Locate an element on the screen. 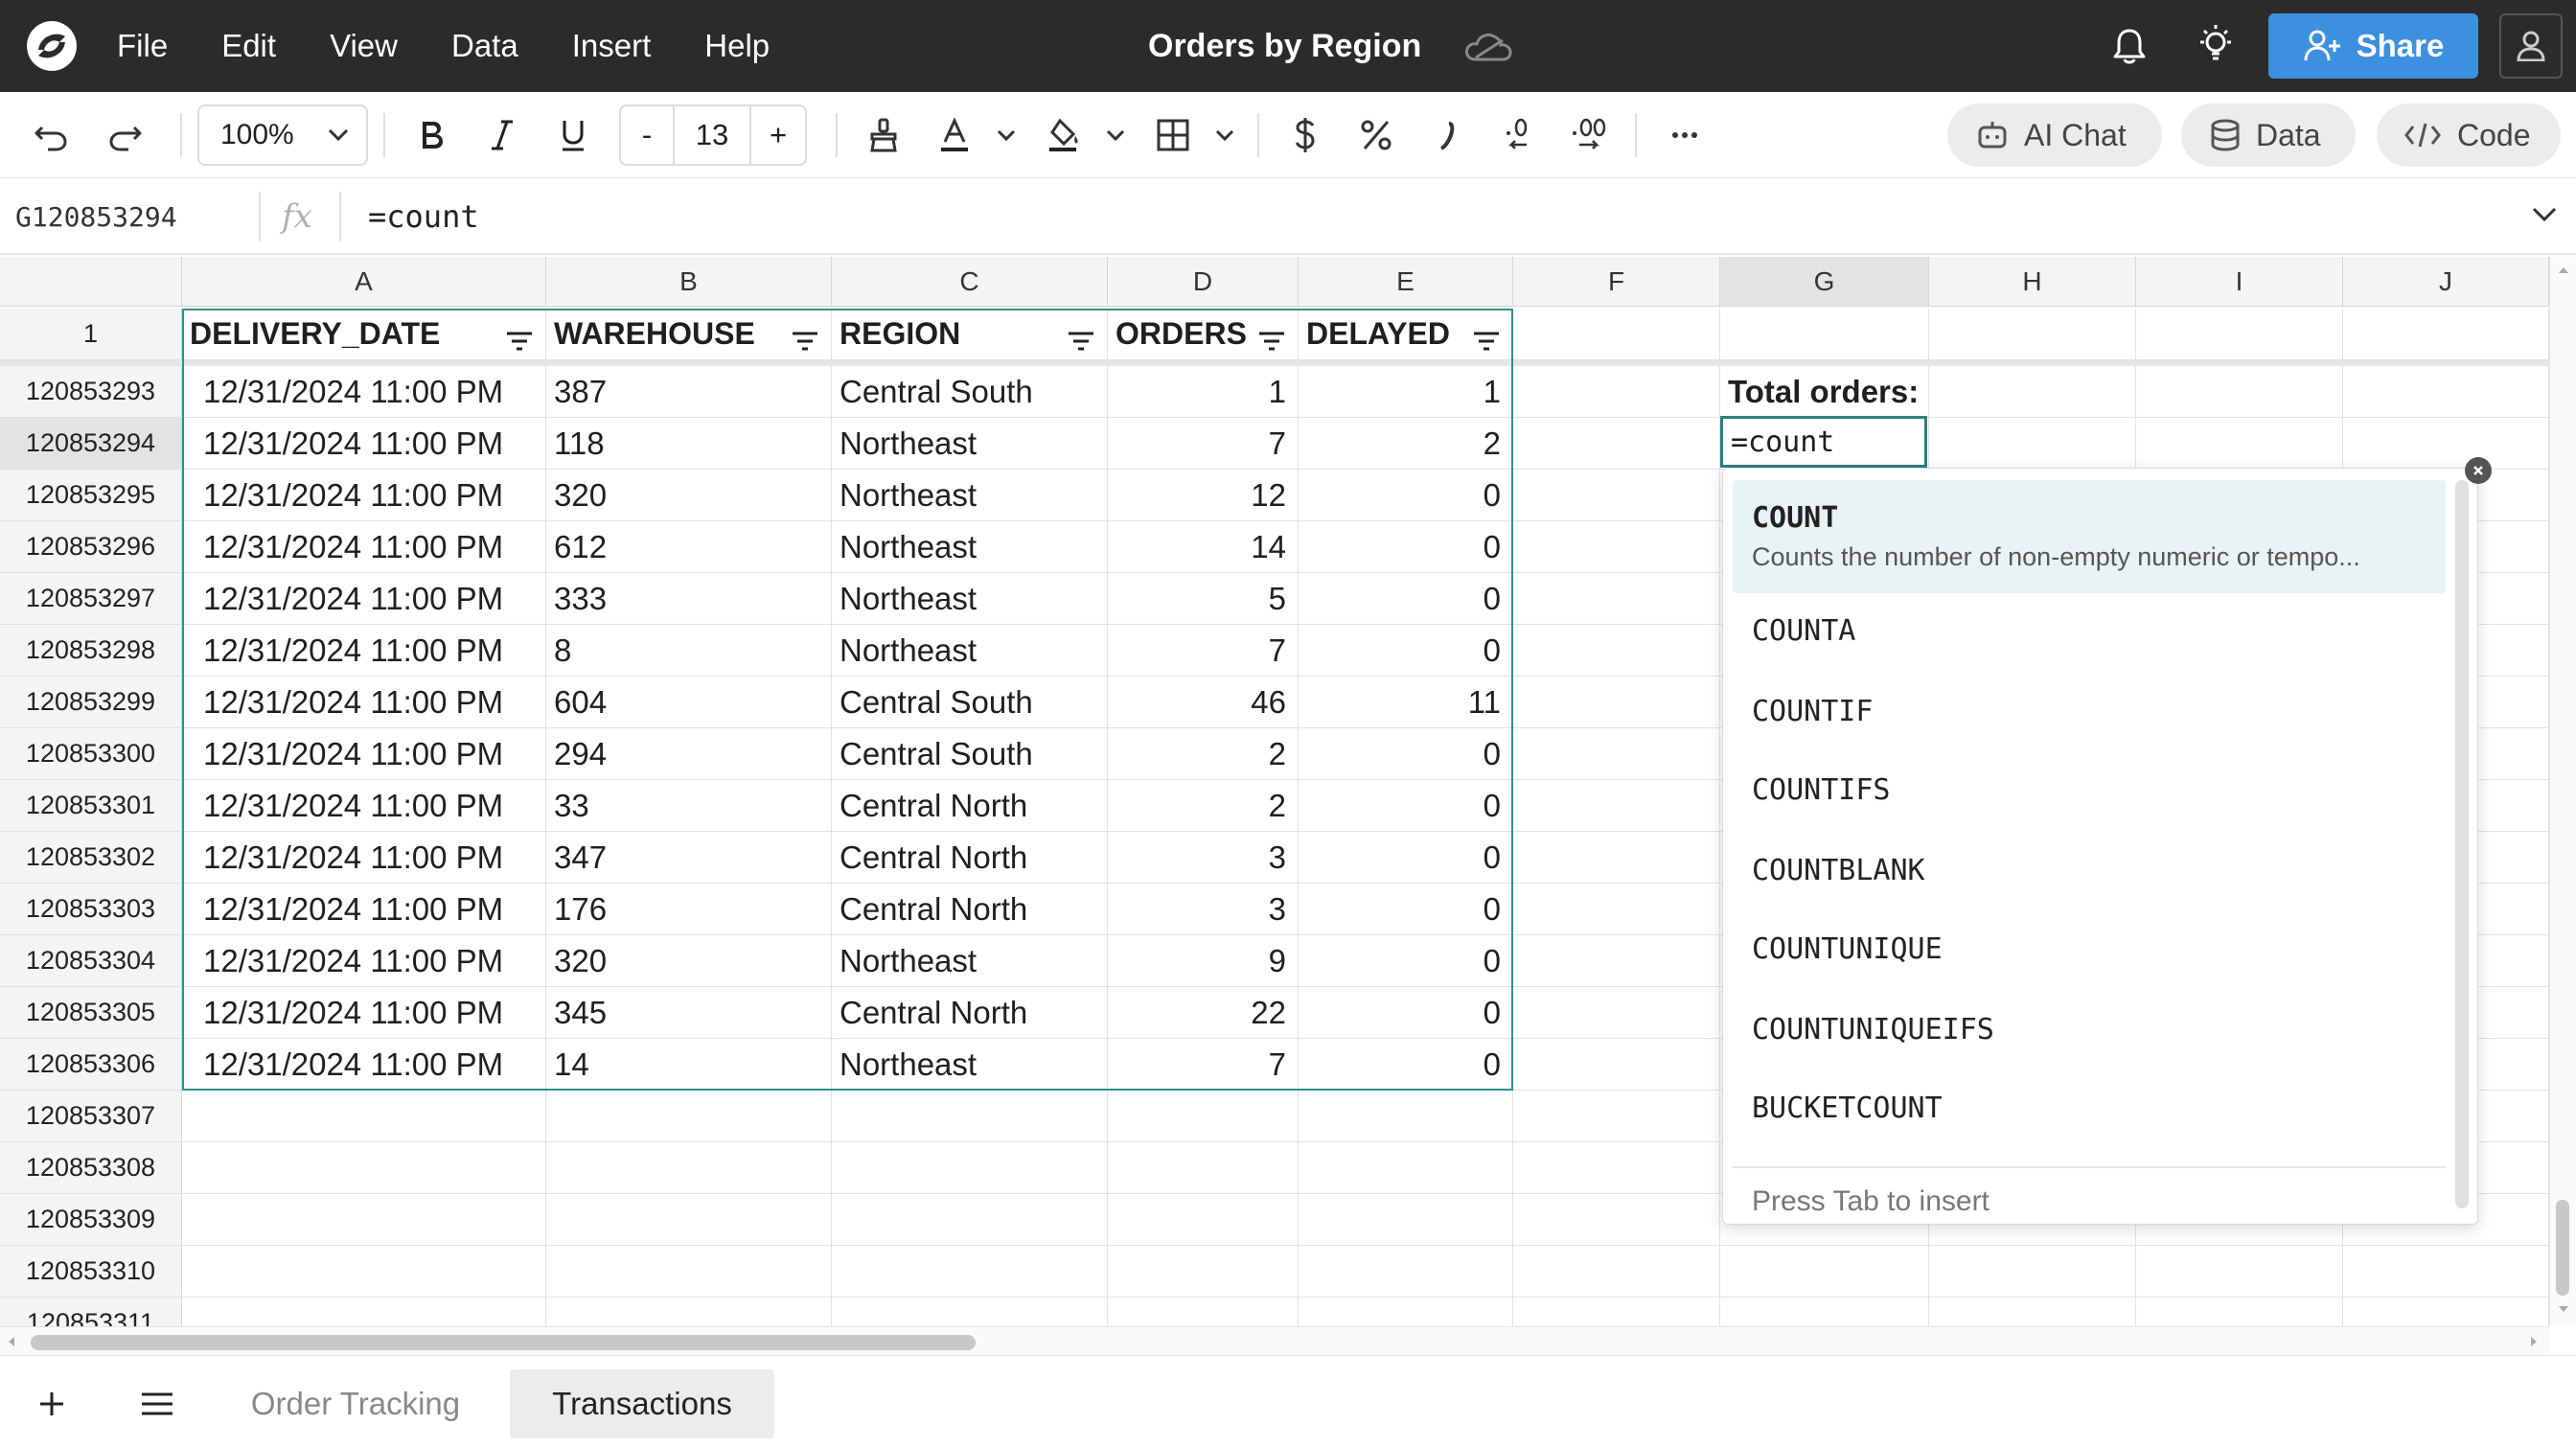  menu-data: Data is located at coordinates (484, 46).